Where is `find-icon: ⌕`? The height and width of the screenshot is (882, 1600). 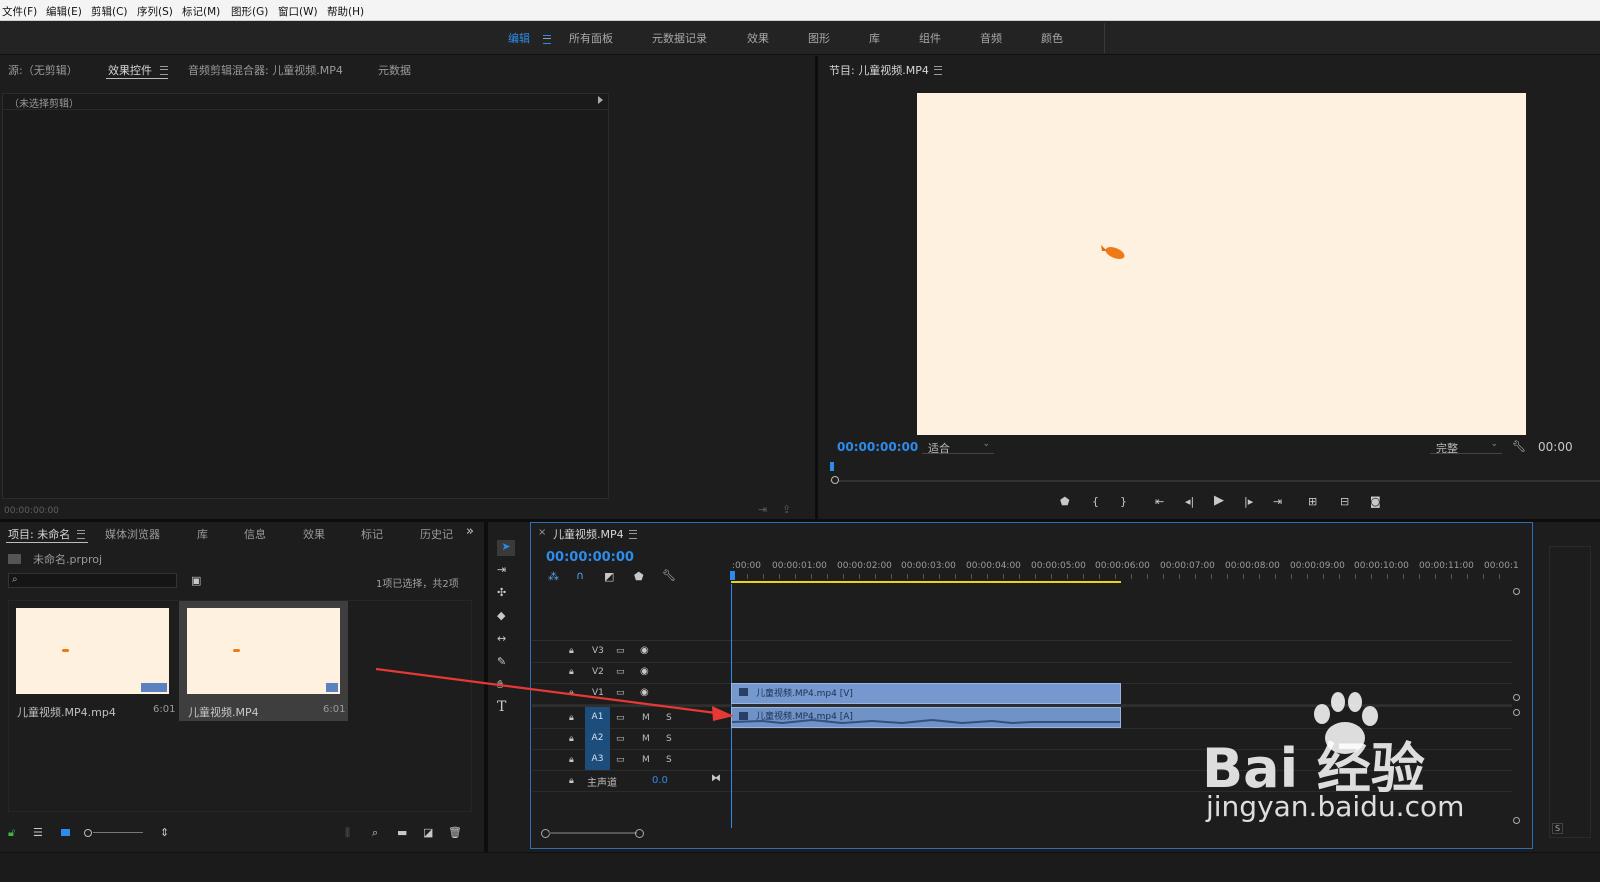 find-icon: ⌕ is located at coordinates (375, 833).